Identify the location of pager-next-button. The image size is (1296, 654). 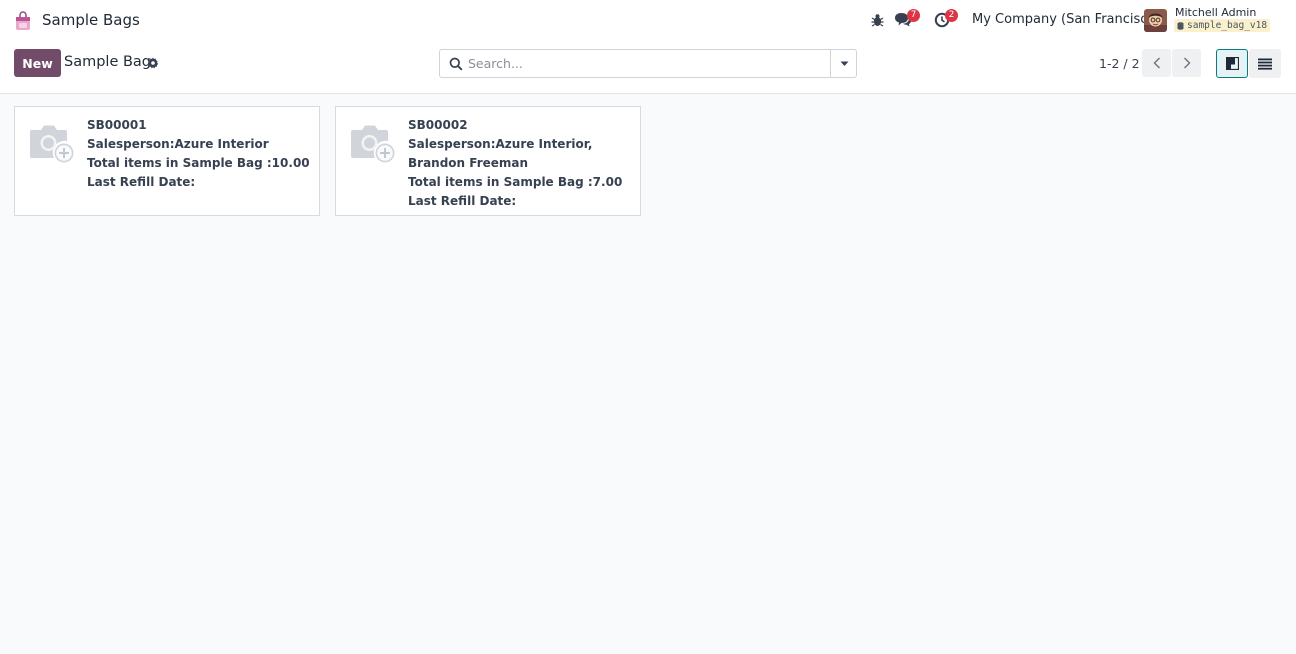
(1186, 63).